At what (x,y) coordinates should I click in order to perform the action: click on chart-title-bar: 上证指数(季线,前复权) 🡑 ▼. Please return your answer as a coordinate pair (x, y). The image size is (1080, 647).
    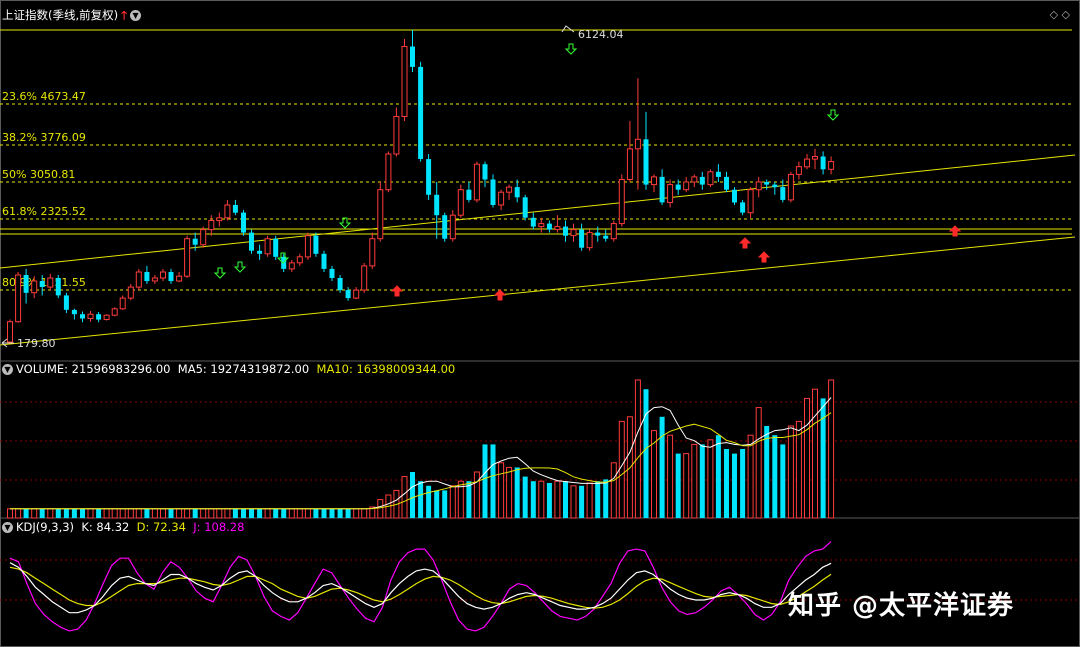
    Looking at the image, I should click on (72, 17).